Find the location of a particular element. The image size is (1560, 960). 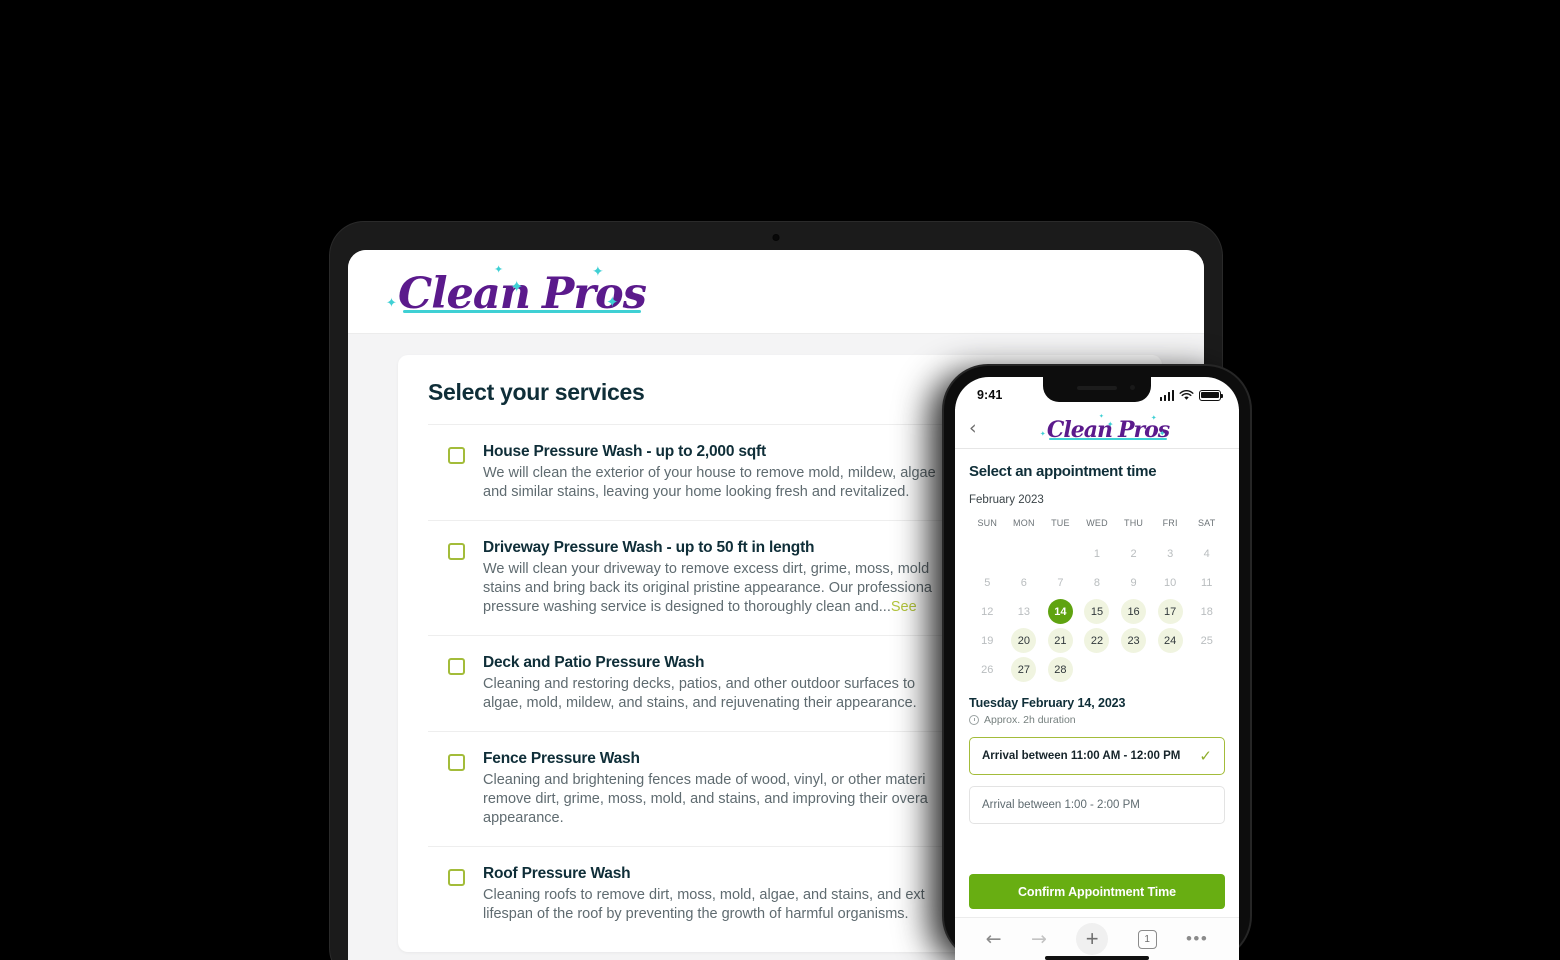

tablet-site-header: ✦ ✦ ✦ ✦ ✦ Clean Pros is located at coordinates (776, 292).